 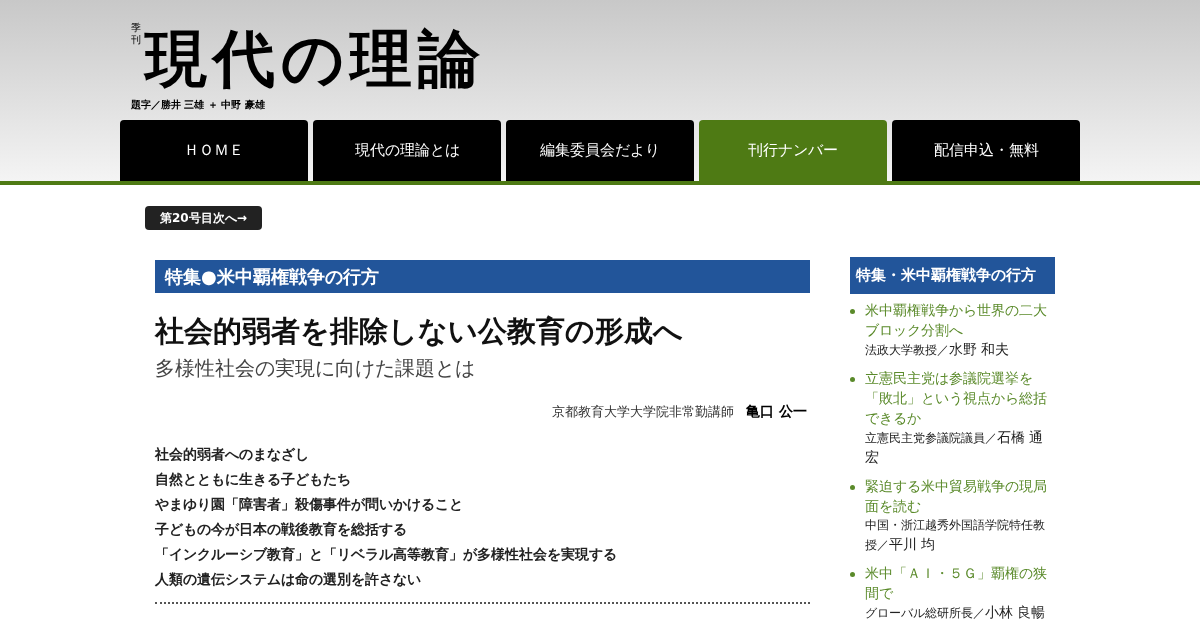 I want to click on author-line: 中国・浙江越秀外国語学院特任教授／平川 均, so click(x=955, y=535).